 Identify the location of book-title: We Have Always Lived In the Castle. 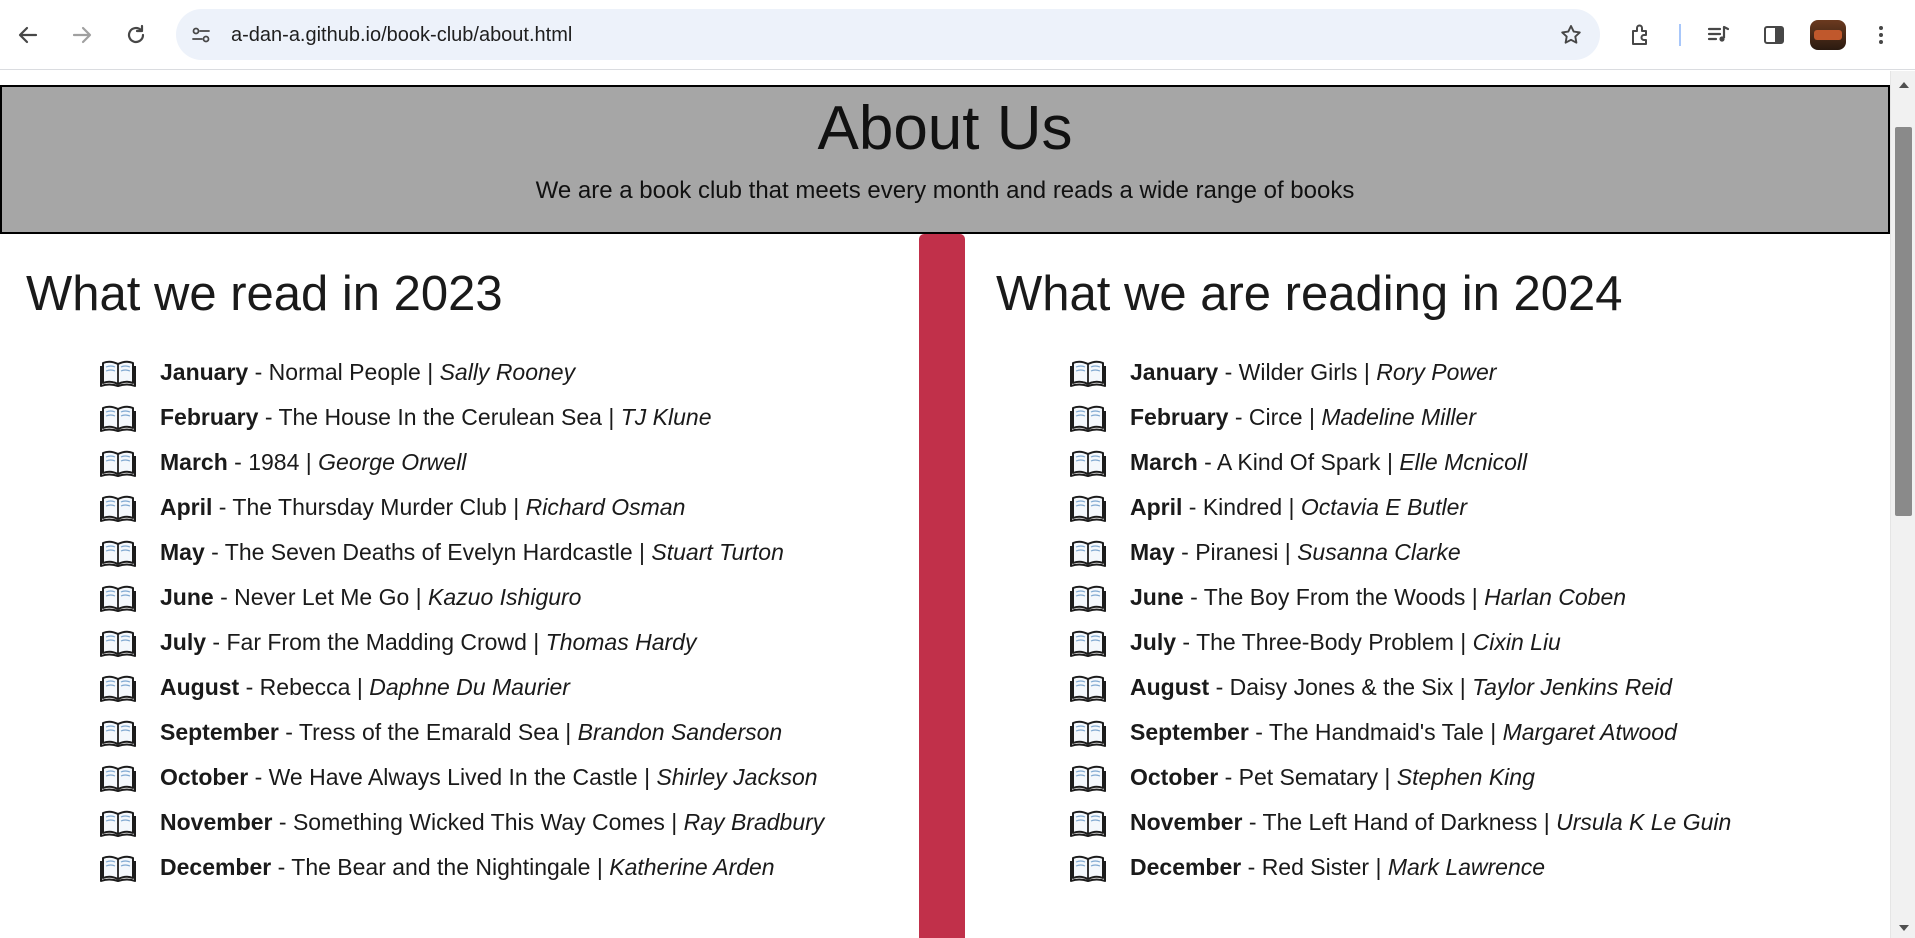
(453, 777).